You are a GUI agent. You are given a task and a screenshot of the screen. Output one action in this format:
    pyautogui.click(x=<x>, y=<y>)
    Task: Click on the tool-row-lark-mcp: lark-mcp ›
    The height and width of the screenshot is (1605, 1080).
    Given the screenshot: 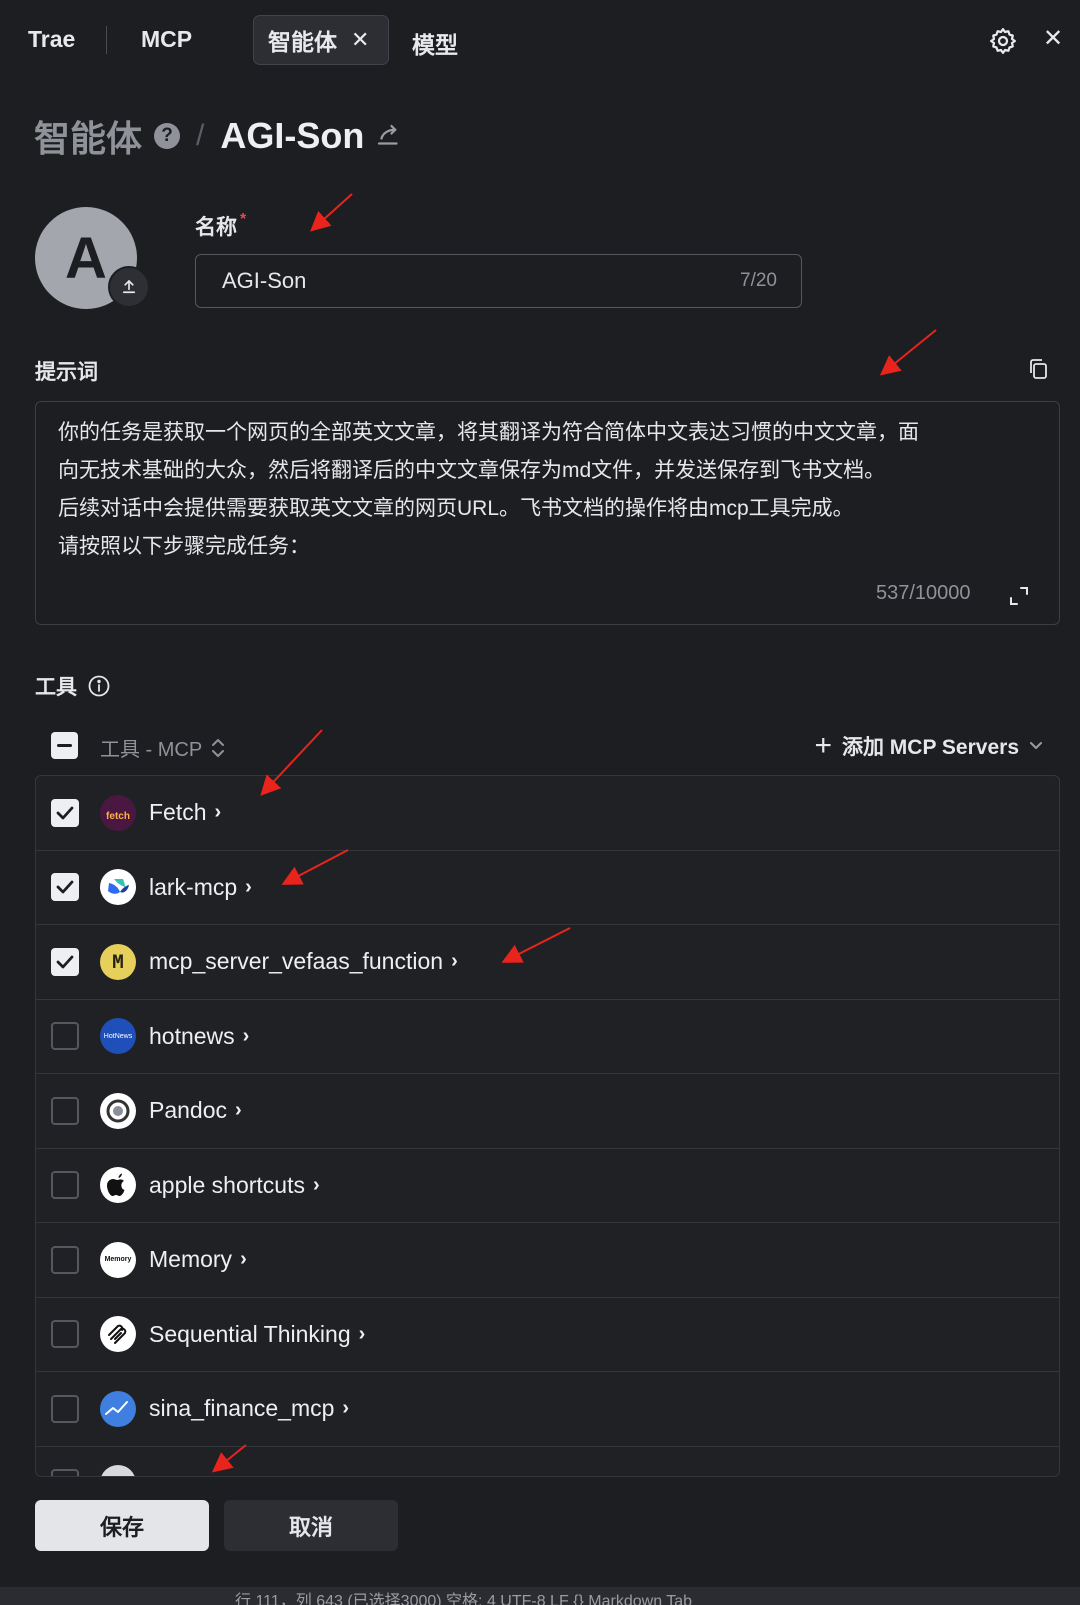 What is the action you would take?
    pyautogui.click(x=547, y=888)
    